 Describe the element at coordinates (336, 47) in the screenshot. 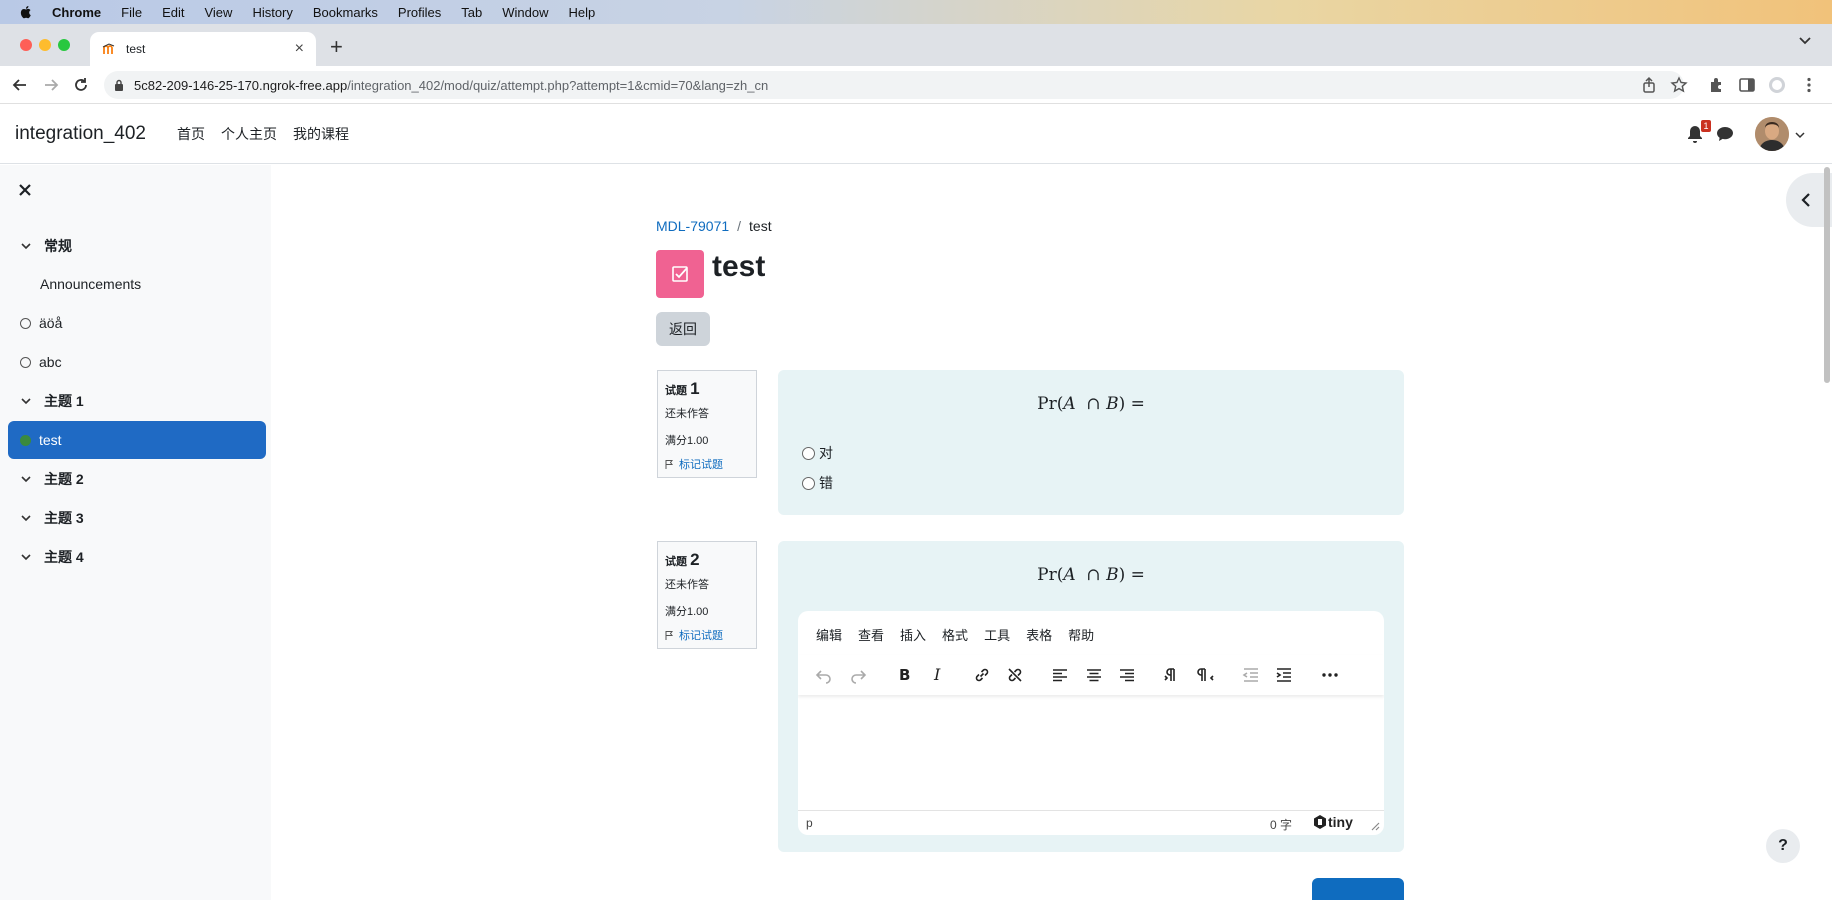

I see `new-tab-icon: +` at that location.